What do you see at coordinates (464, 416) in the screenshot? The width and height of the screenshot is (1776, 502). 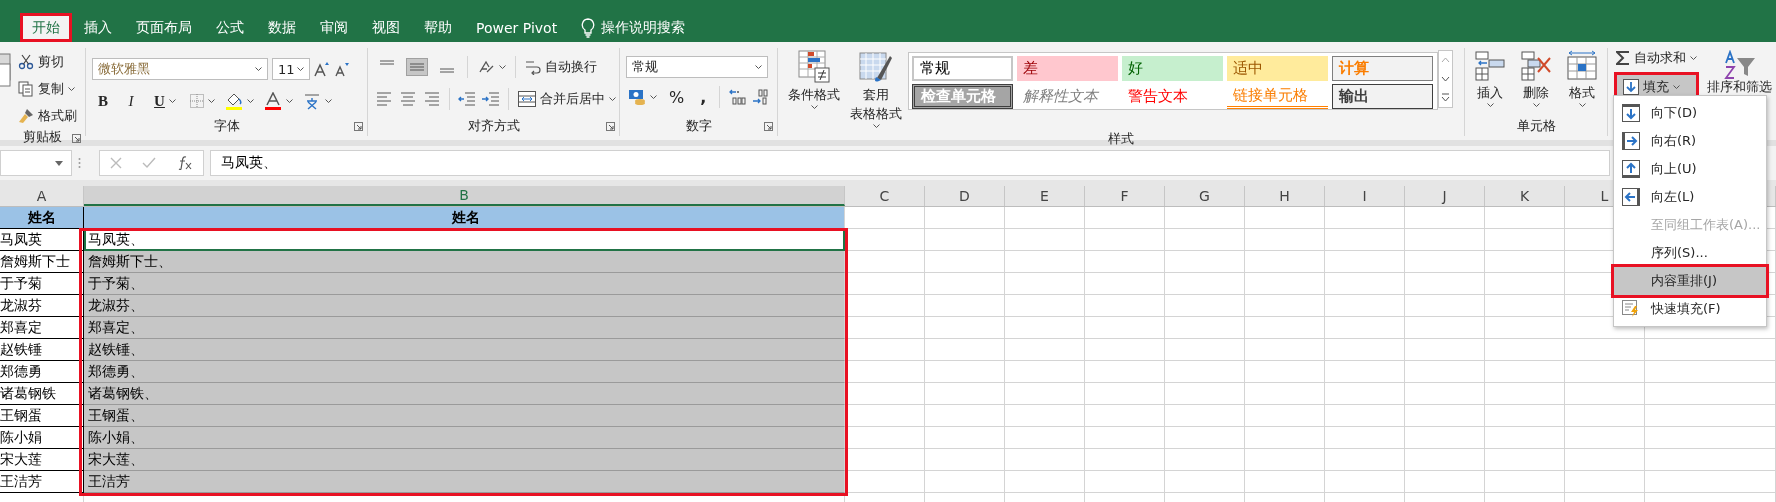 I see `table-cell: 王钢蛋、` at bounding box center [464, 416].